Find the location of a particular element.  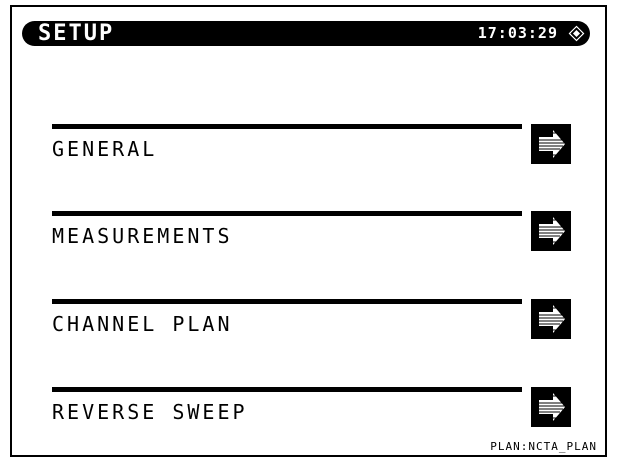

menu-item-label: REVERSE SWEEP is located at coordinates (150, 412).